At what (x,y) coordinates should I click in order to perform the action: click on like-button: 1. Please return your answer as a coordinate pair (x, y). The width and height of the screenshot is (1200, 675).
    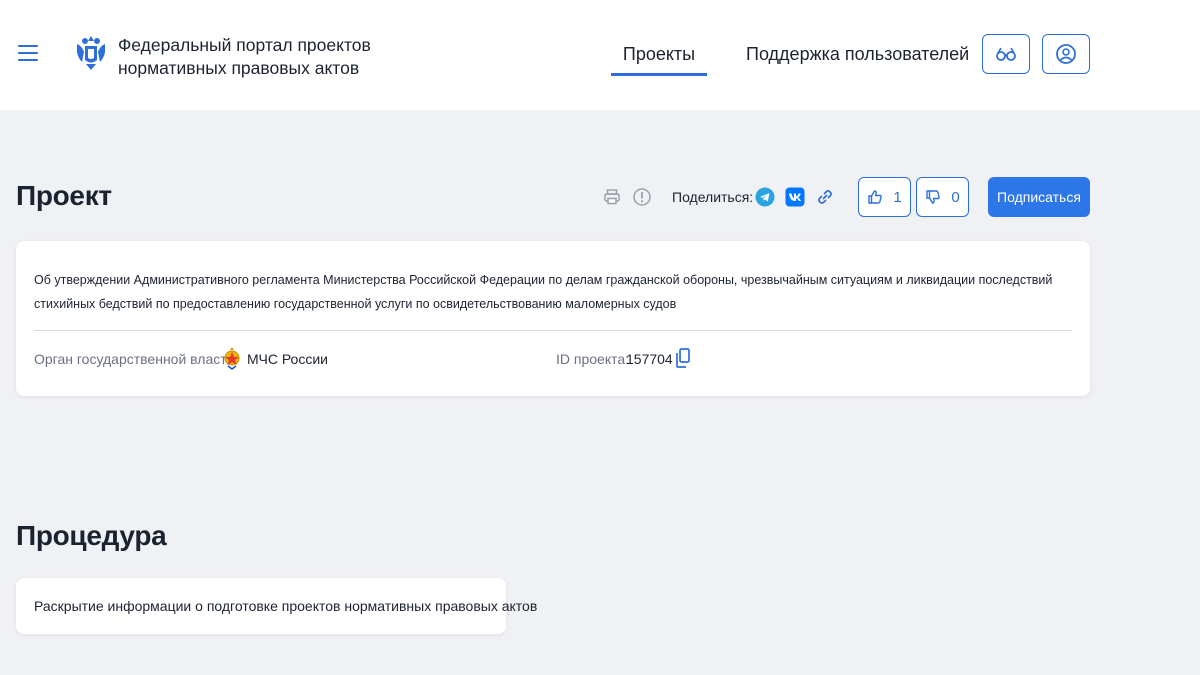
    Looking at the image, I should click on (884, 197).